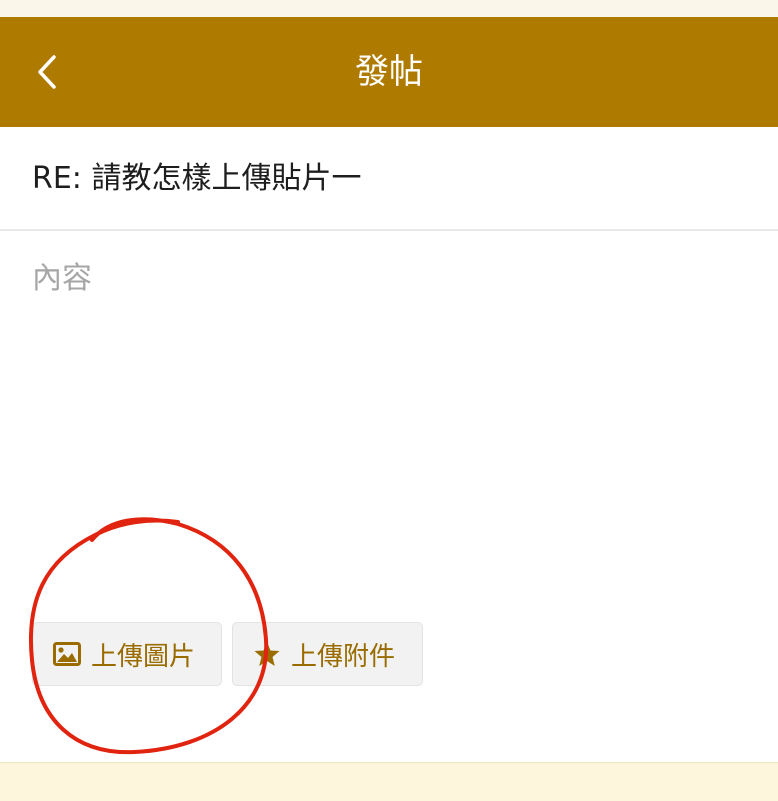 The width and height of the screenshot is (778, 801). What do you see at coordinates (67, 654) in the screenshot?
I see `image-icon` at bounding box center [67, 654].